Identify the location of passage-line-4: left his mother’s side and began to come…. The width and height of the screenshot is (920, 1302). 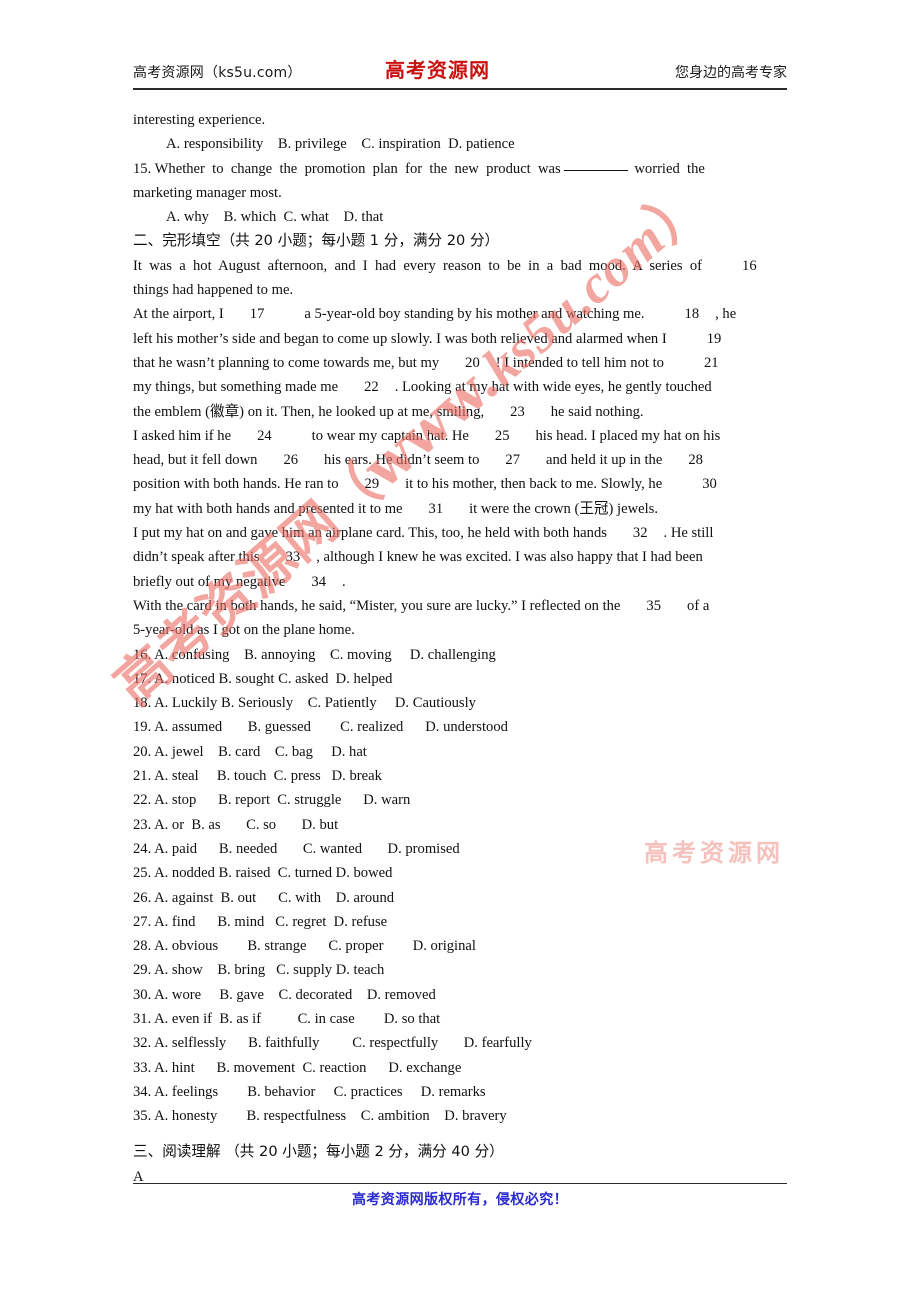
(460, 339).